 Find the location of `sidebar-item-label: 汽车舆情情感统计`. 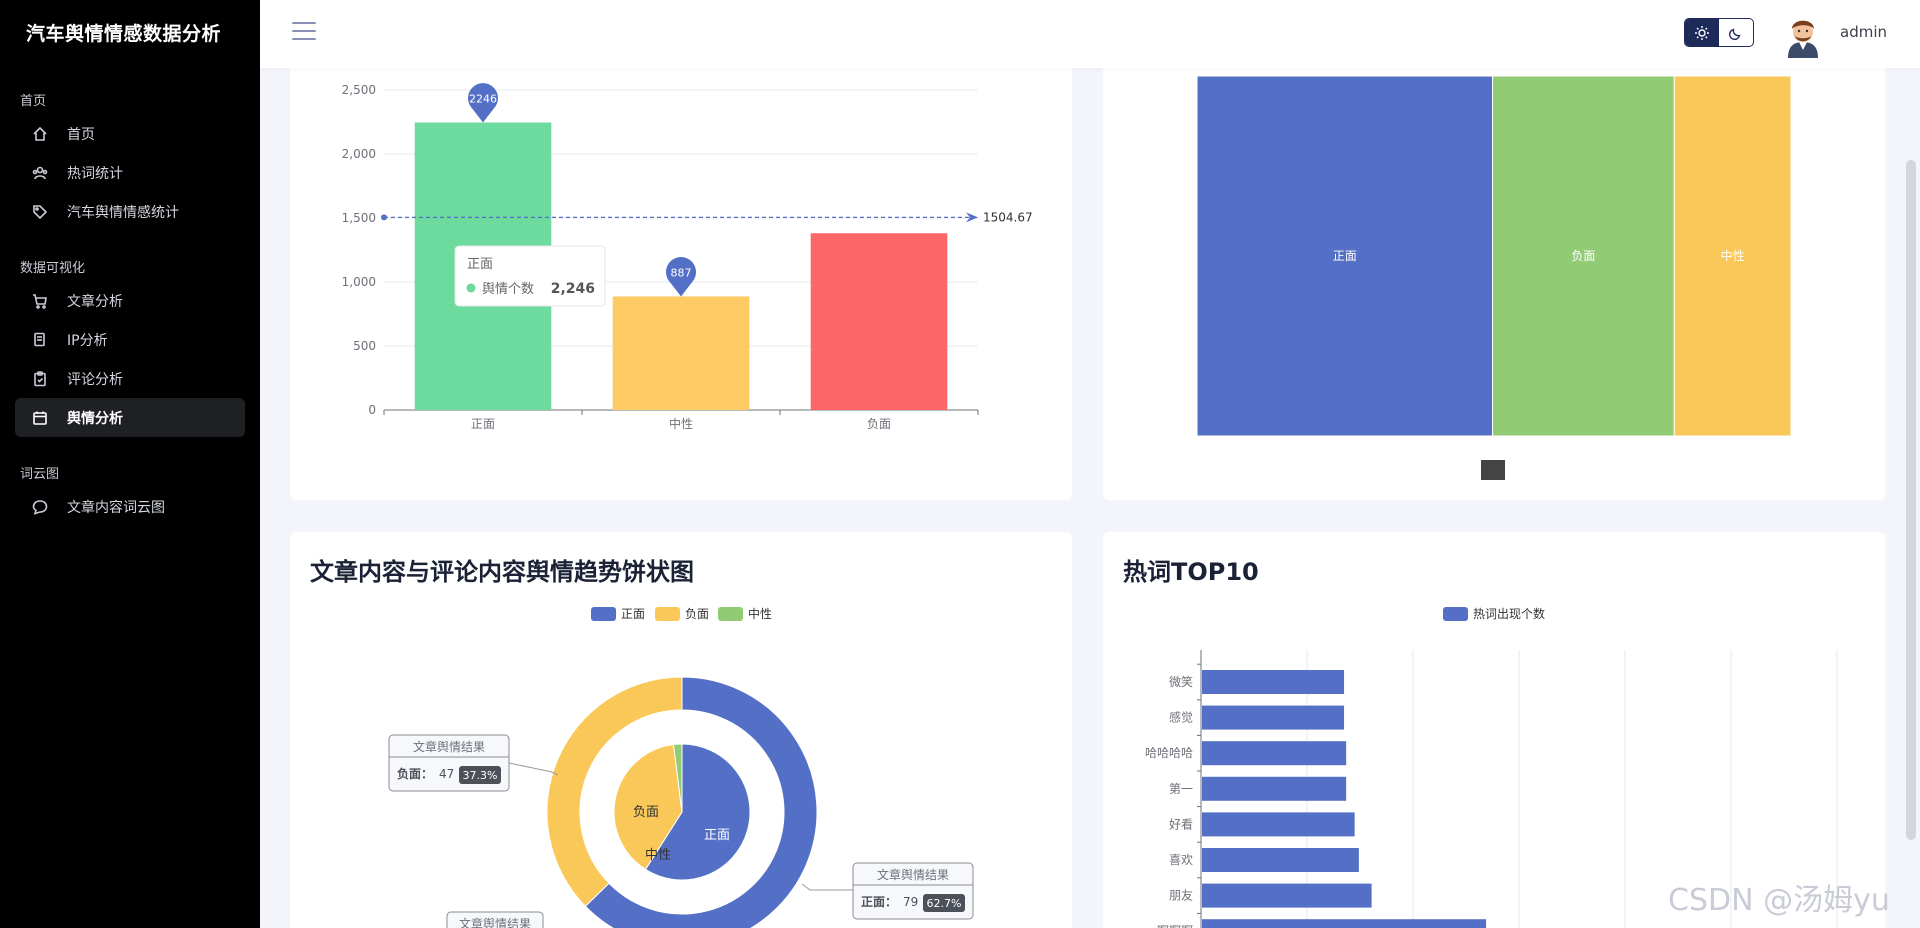

sidebar-item-label: 汽车舆情情感统计 is located at coordinates (123, 212).